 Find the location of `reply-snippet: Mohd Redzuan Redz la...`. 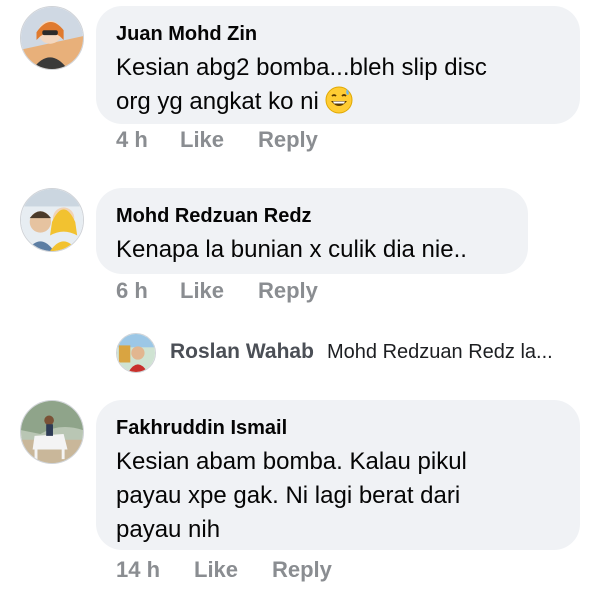

reply-snippet: Mohd Redzuan Redz la... is located at coordinates (440, 352).